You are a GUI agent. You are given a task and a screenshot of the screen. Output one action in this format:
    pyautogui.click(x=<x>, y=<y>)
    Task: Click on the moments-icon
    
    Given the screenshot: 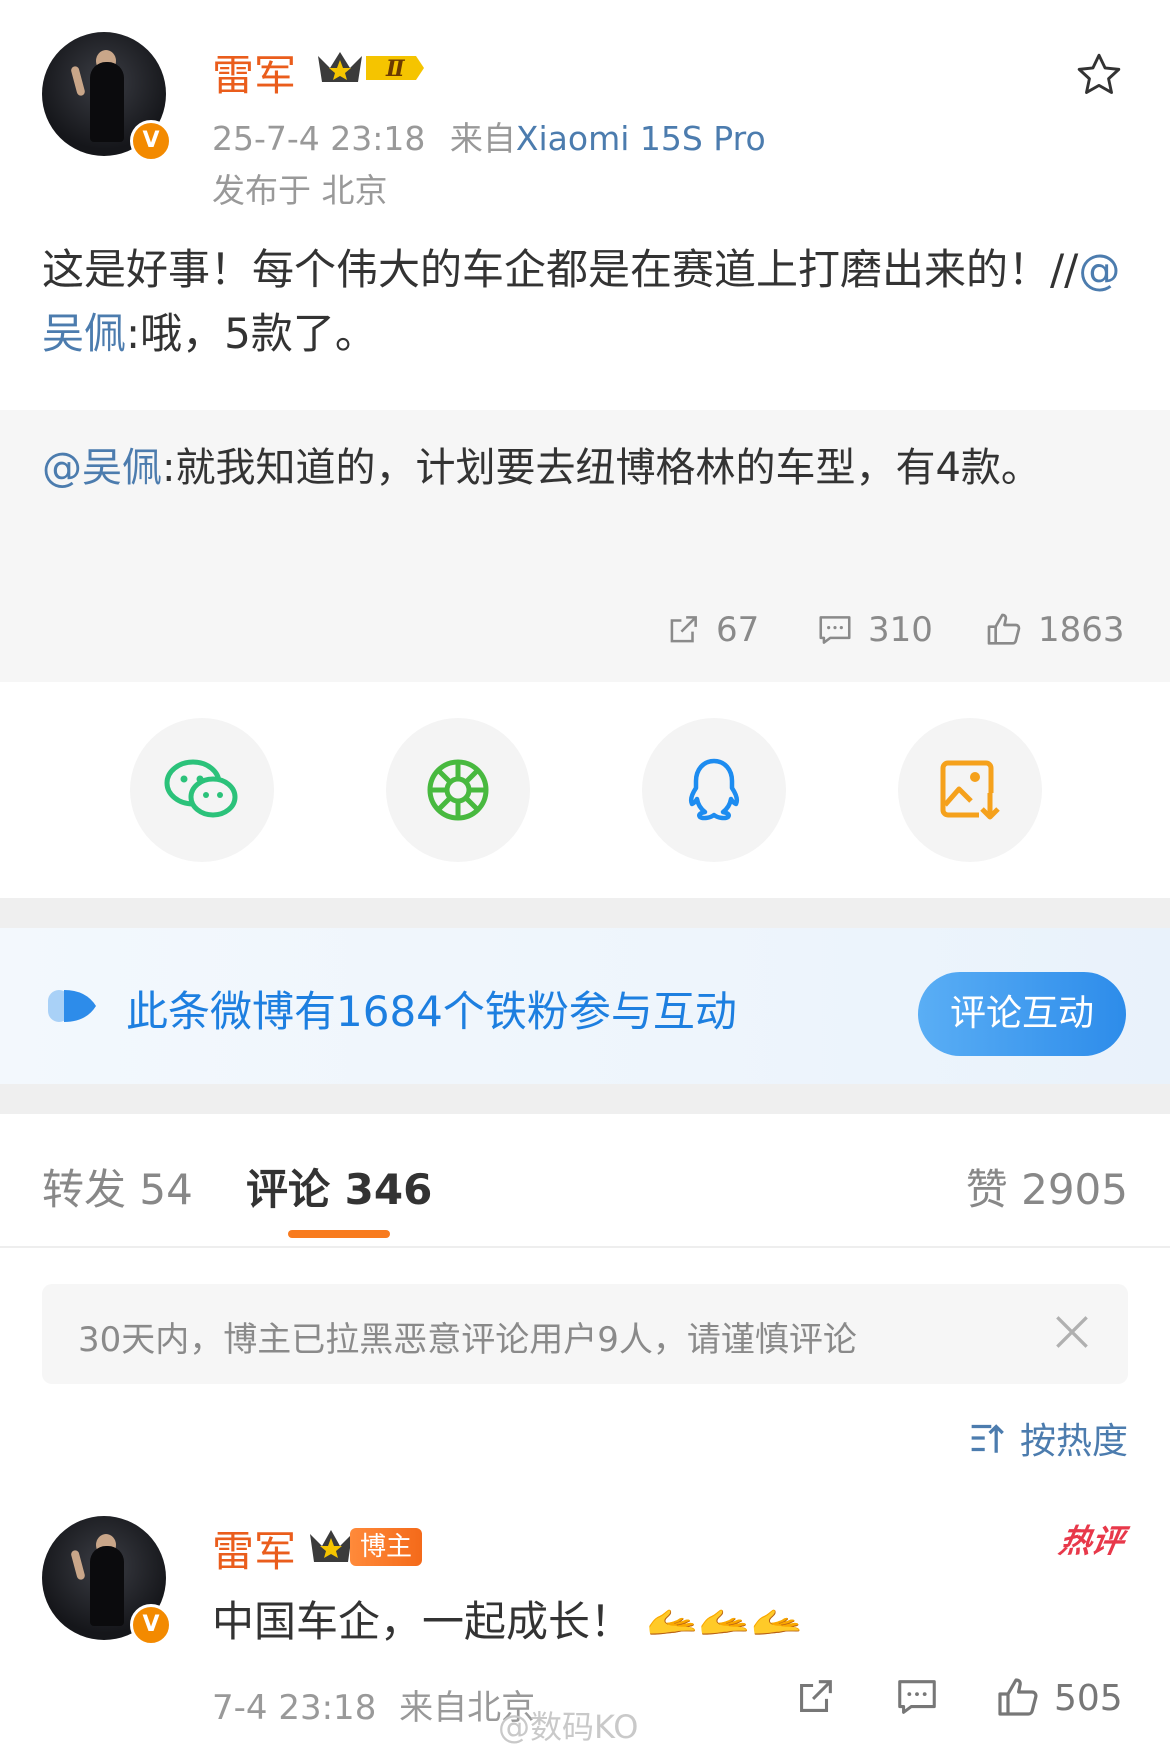 What is the action you would take?
    pyautogui.click(x=458, y=790)
    